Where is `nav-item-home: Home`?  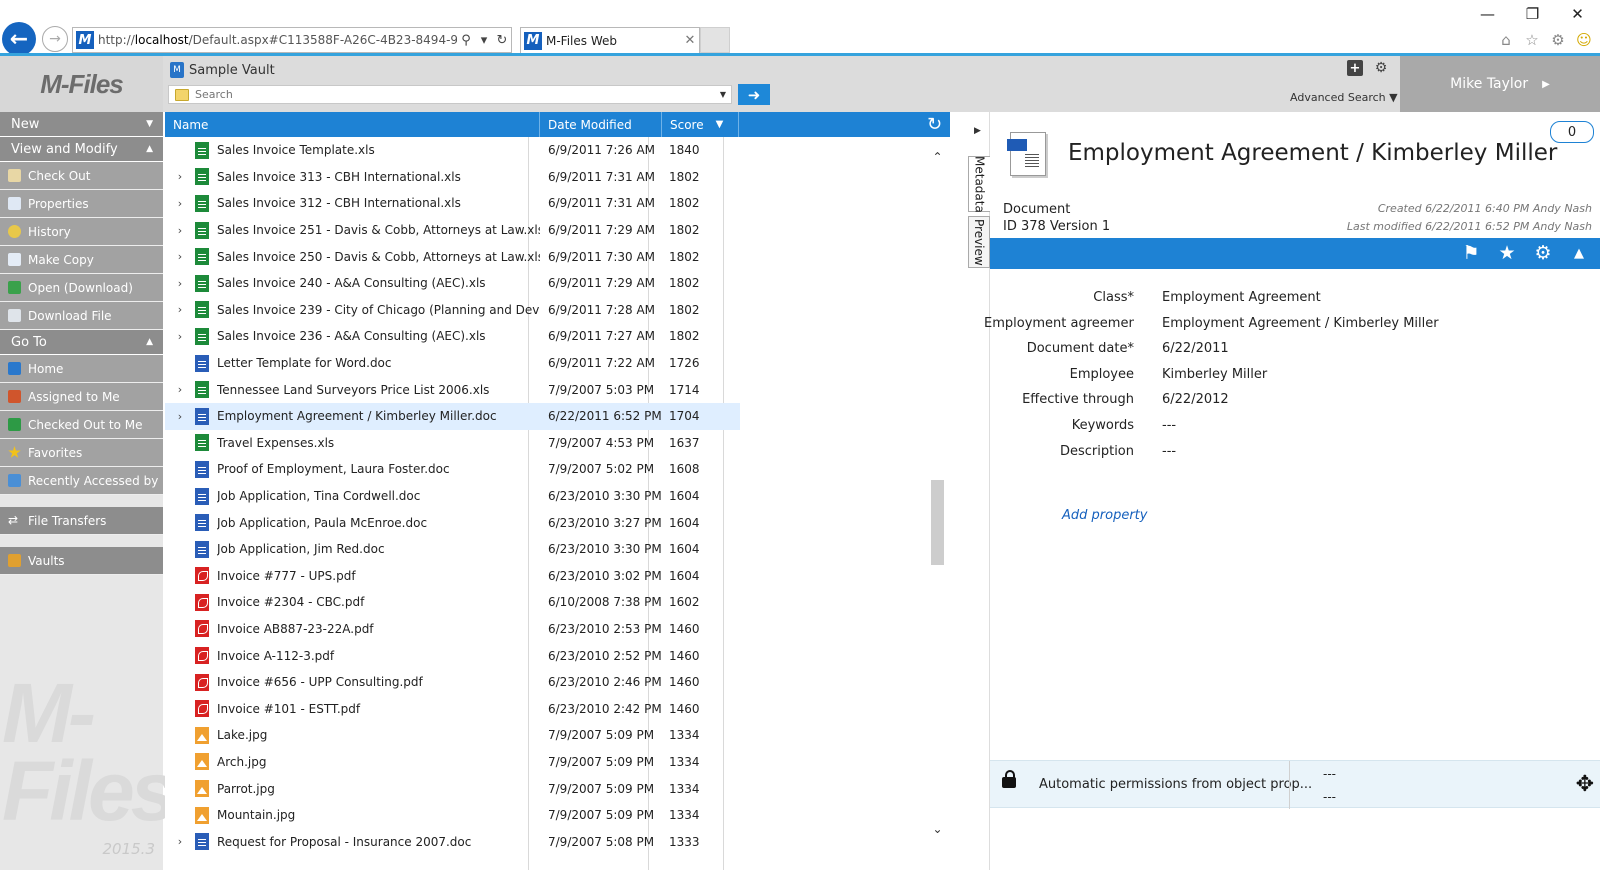
nav-item-home: Home is located at coordinates (81, 369).